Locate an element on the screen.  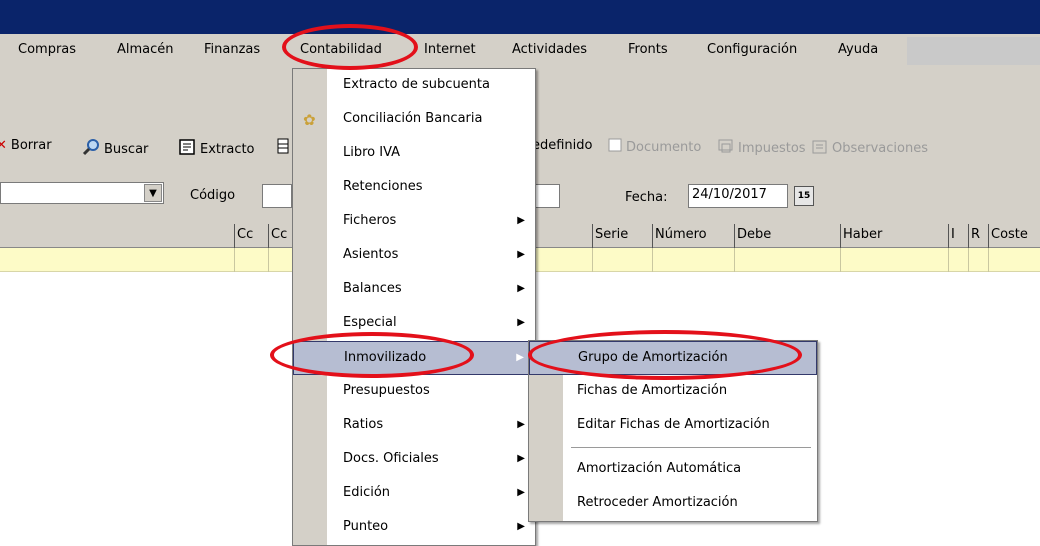
documento-button: Documento is located at coordinates (654, 147).